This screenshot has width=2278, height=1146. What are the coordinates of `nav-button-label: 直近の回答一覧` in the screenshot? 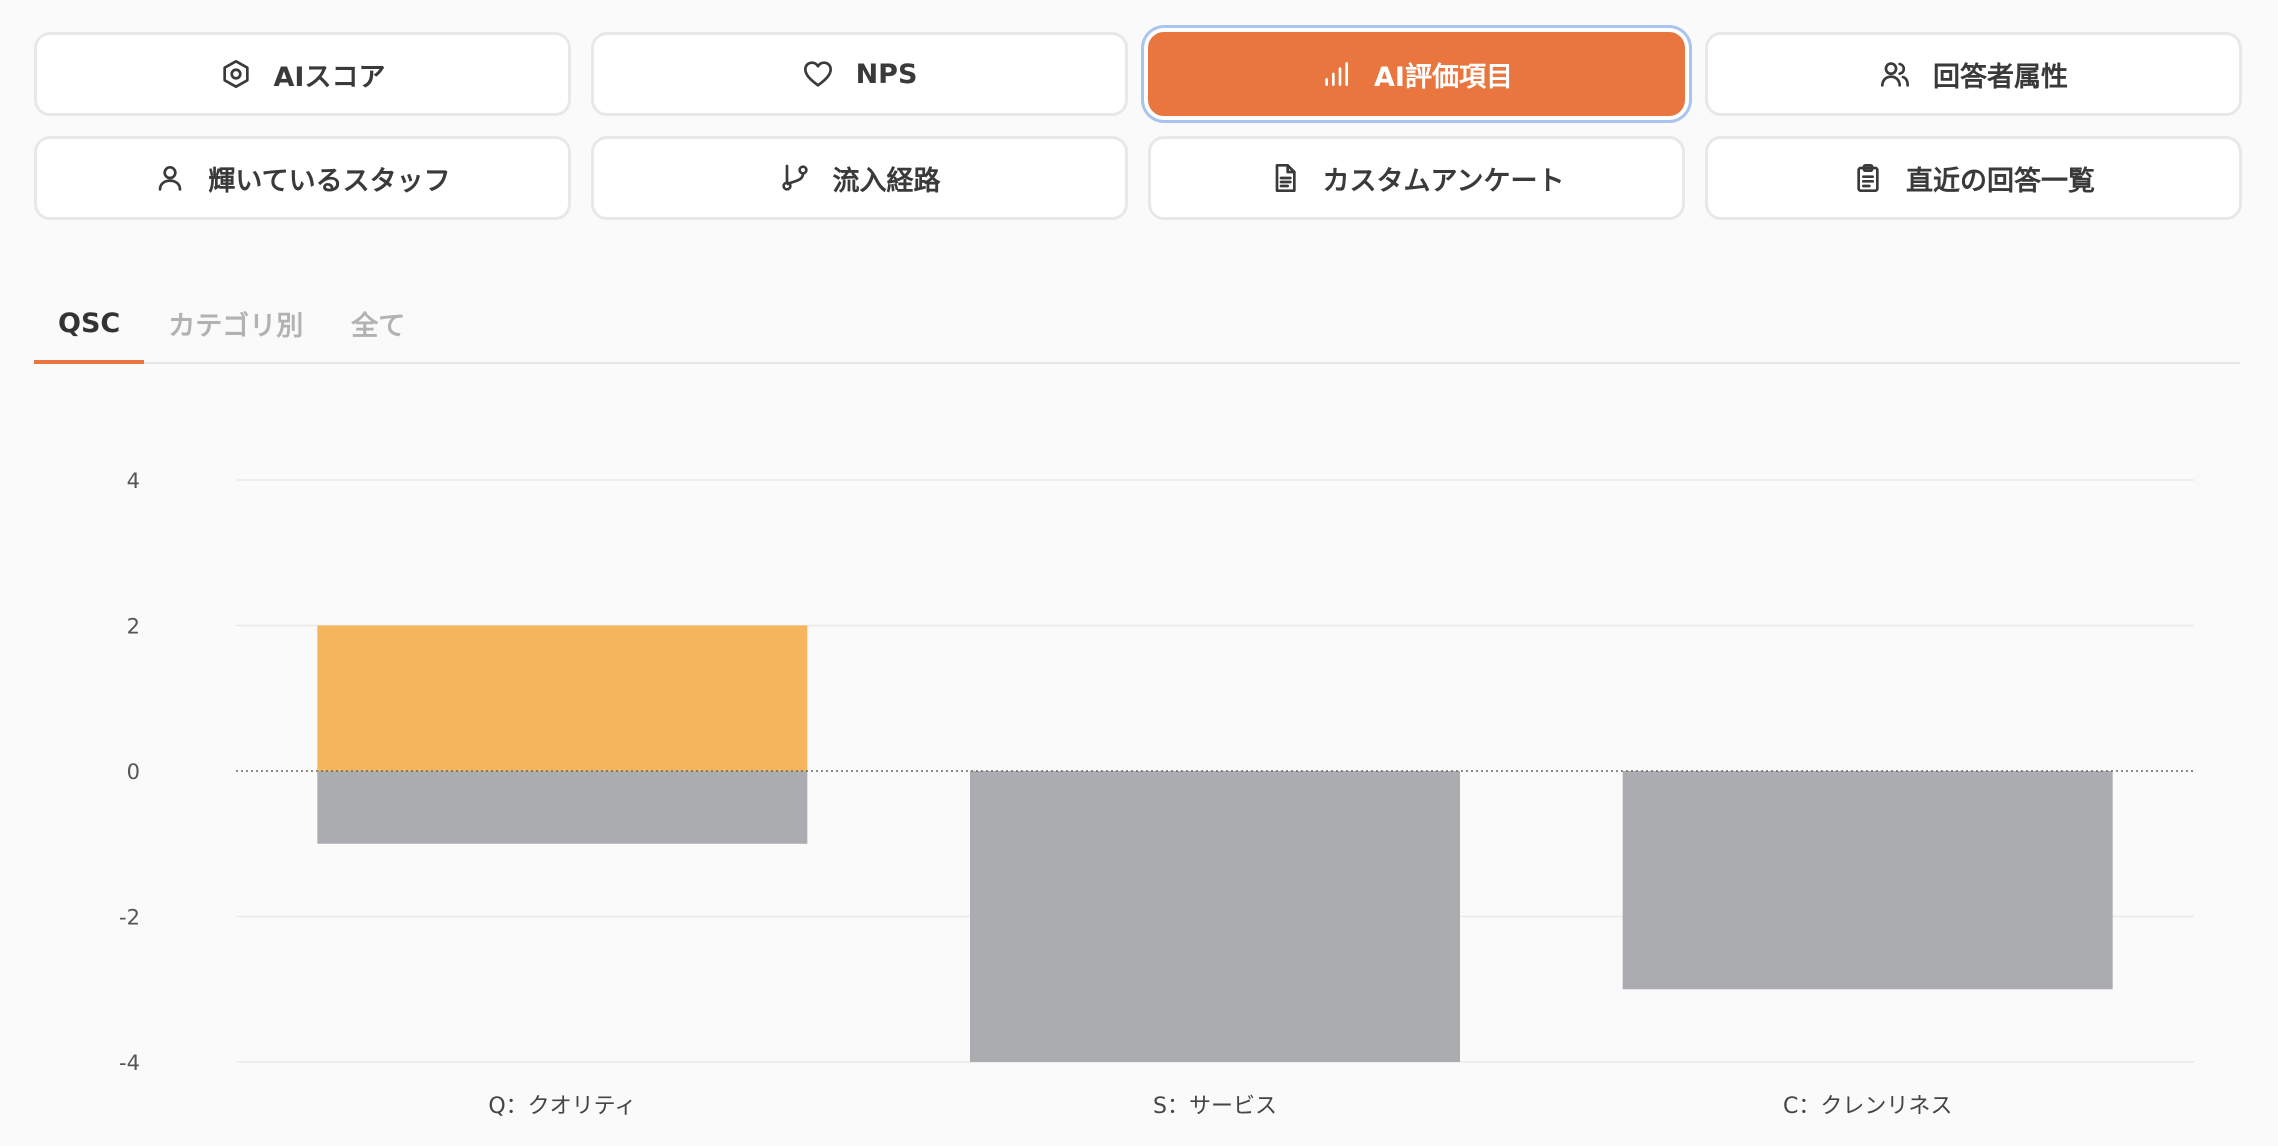 It's located at (2000, 181).